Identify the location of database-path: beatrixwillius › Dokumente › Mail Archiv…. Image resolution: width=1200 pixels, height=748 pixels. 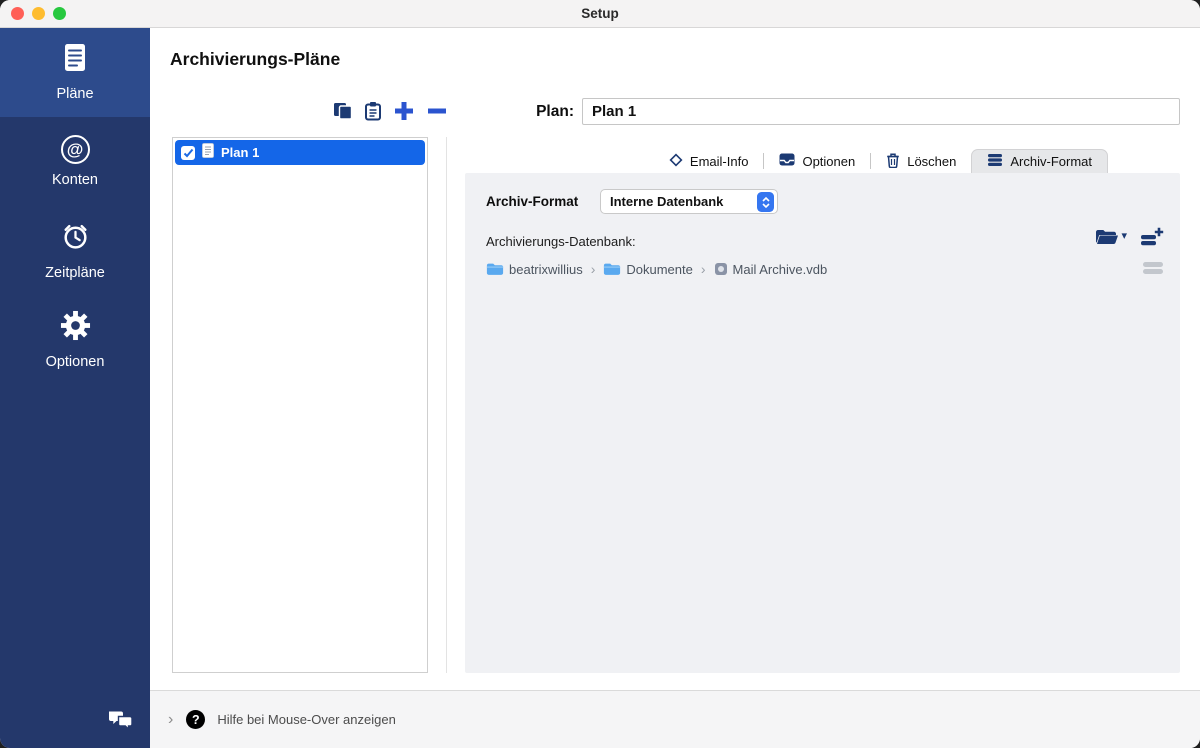
(656, 269).